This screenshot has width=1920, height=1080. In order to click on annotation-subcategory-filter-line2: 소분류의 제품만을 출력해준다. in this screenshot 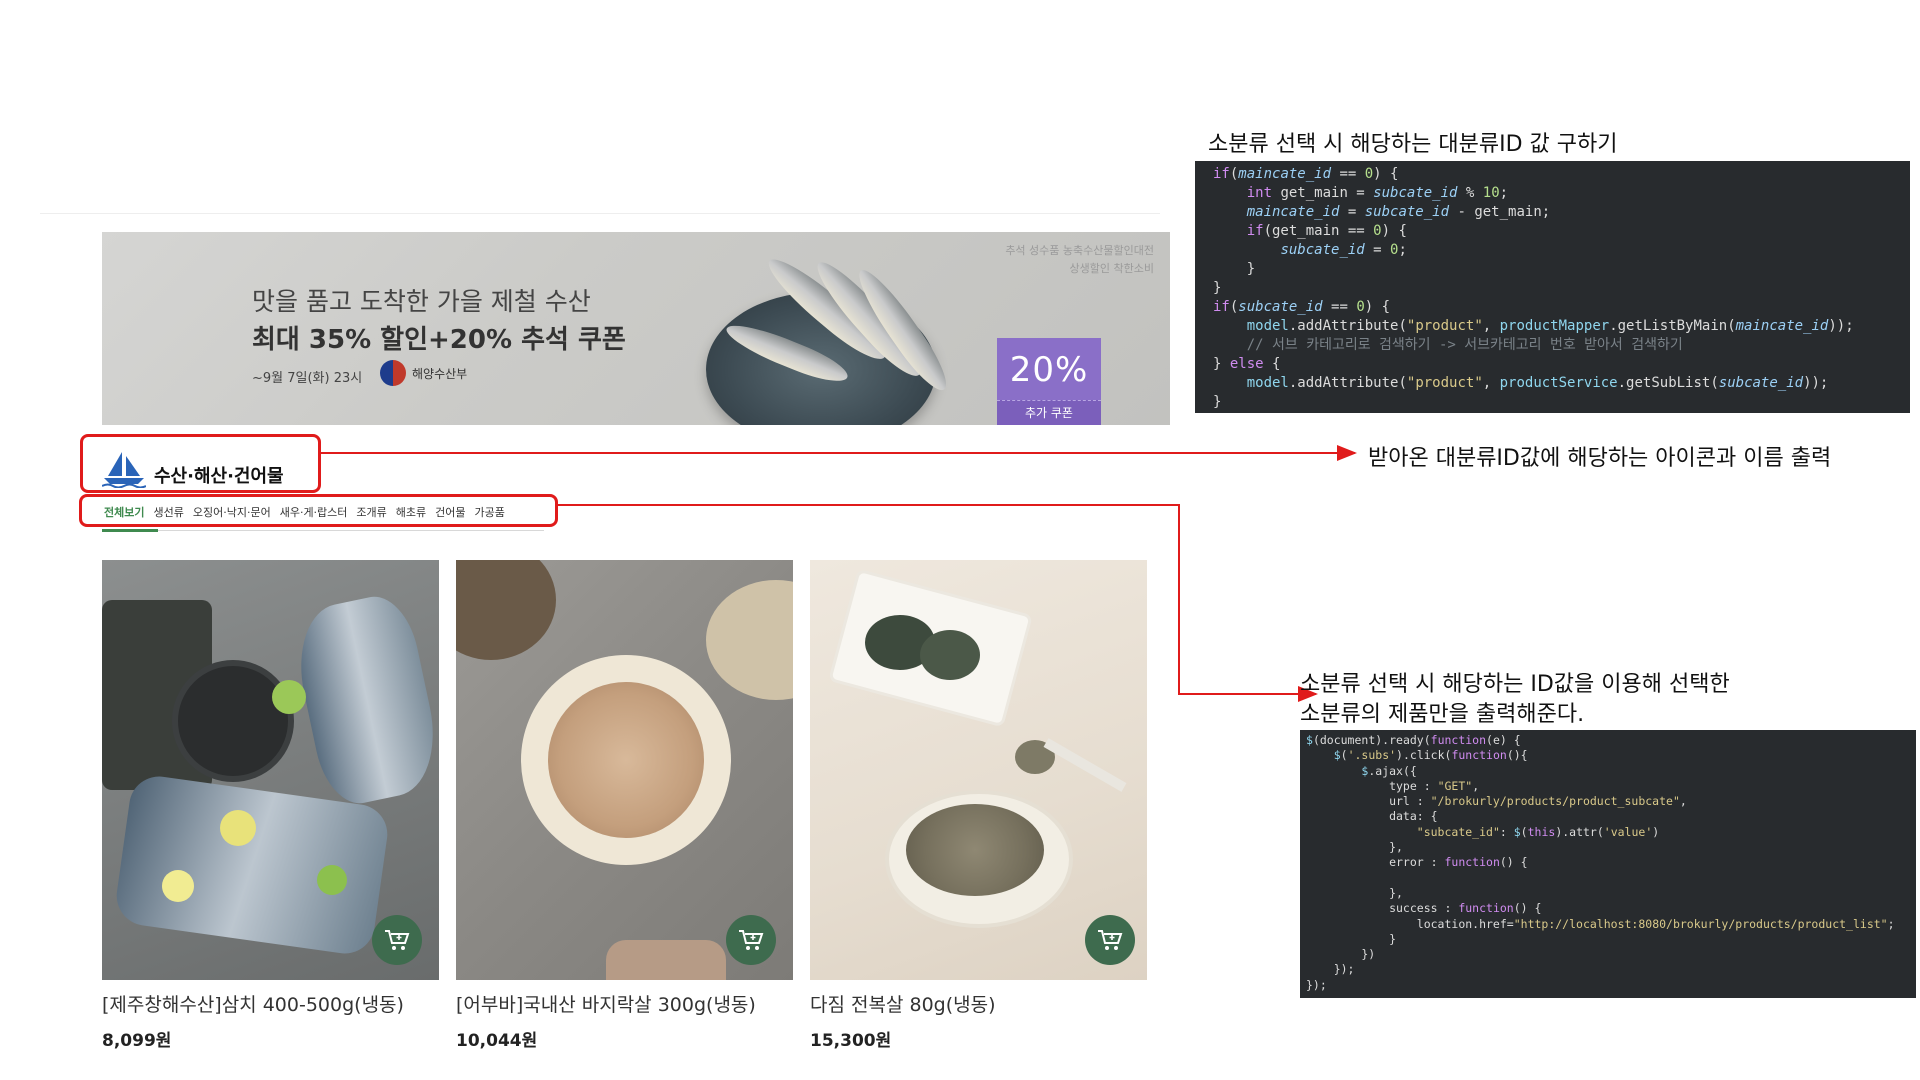, I will do `click(1442, 714)`.